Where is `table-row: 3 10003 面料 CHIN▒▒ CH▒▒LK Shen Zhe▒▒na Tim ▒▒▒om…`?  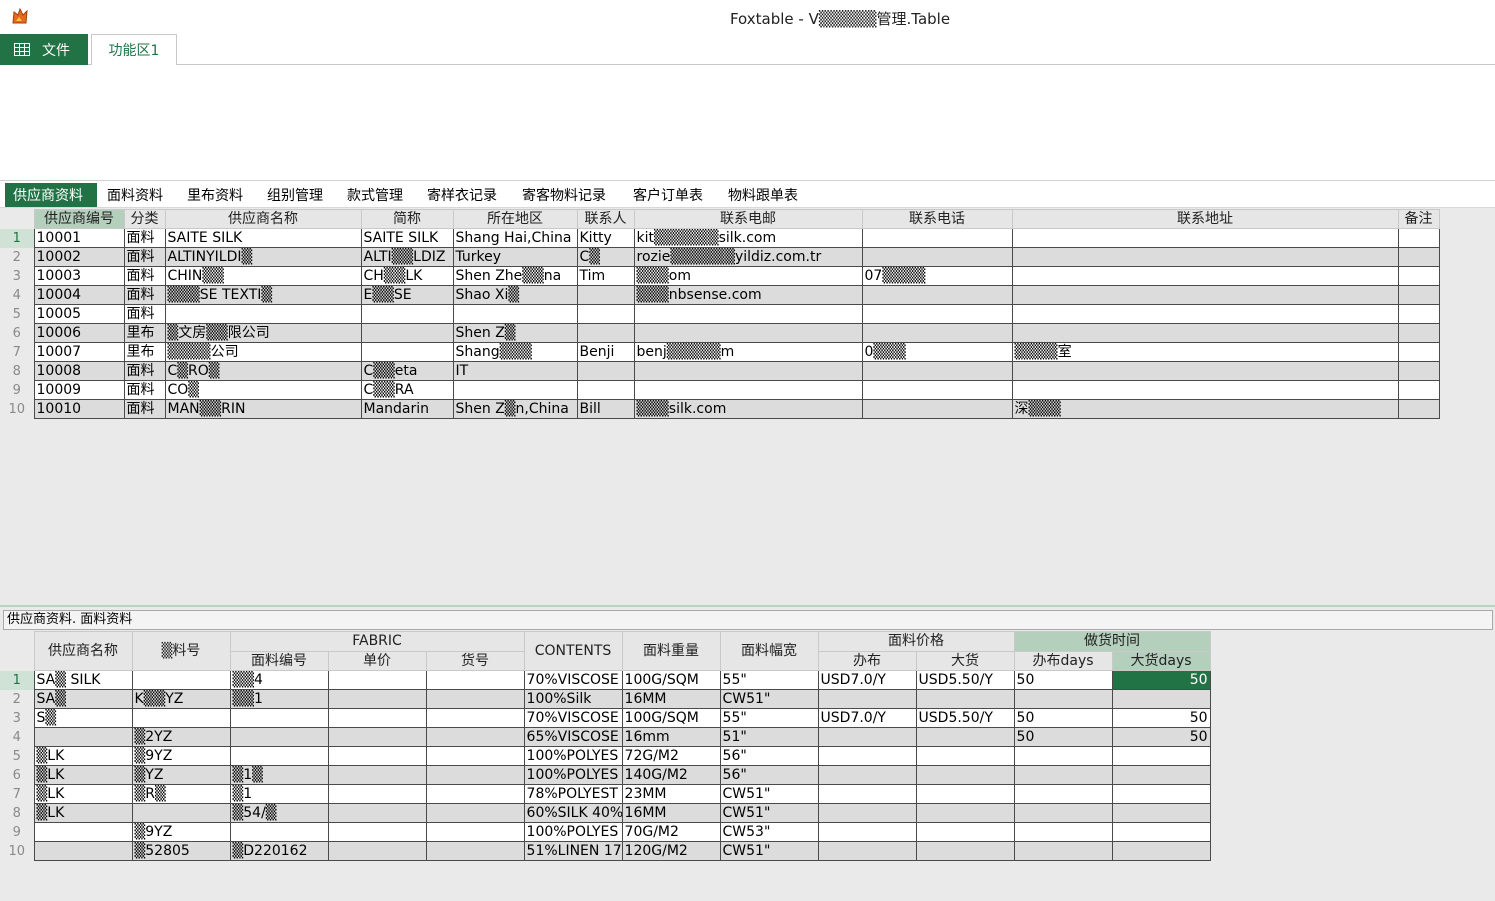
table-row: 3 10003 面料 CHIN▒▒ CH▒▒LK Shen Zhe▒▒na Tim ▒▒▒om… is located at coordinates (720, 276).